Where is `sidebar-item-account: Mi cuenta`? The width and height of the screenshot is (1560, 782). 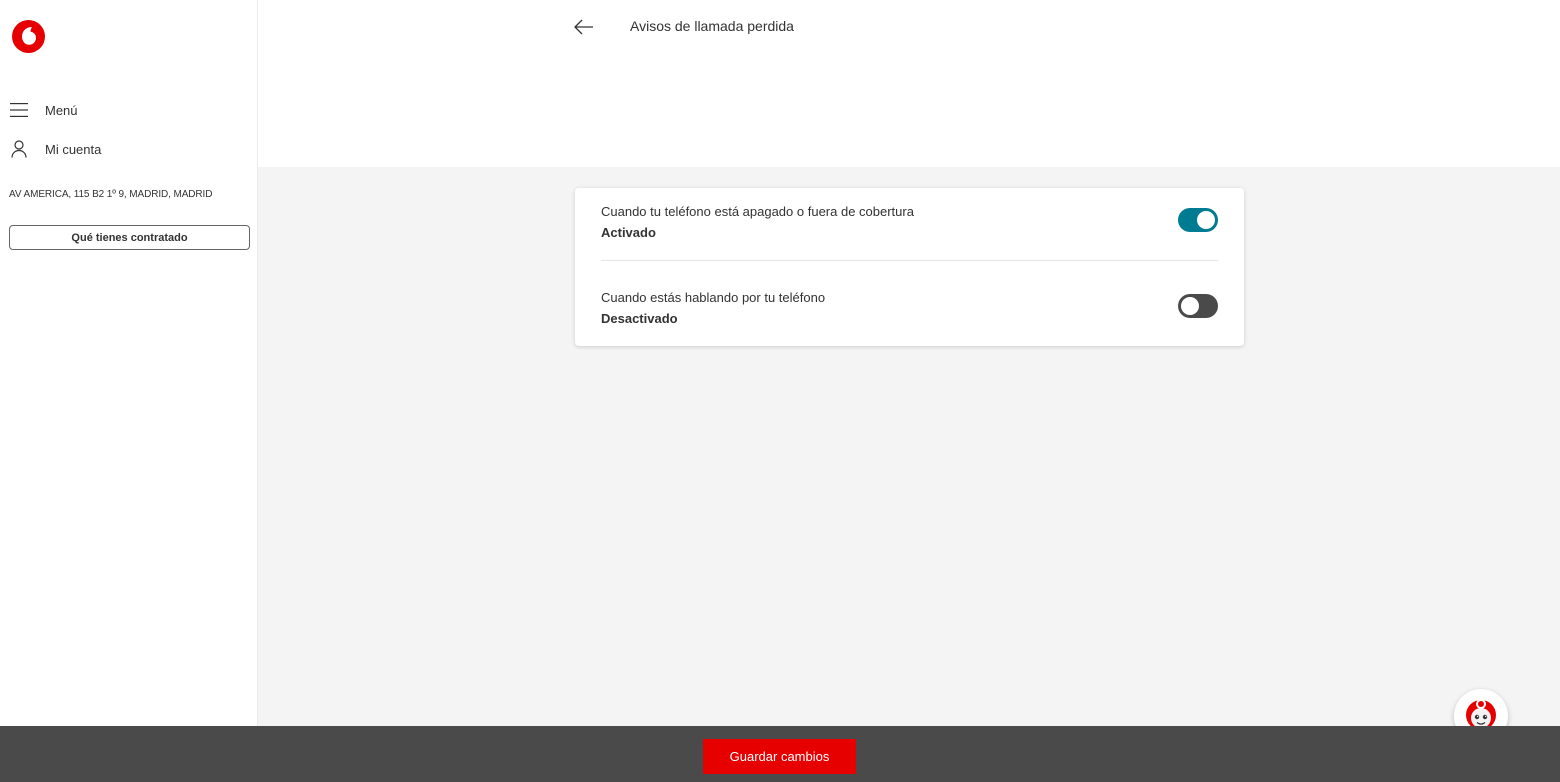 sidebar-item-account: Mi cuenta is located at coordinates (55, 149).